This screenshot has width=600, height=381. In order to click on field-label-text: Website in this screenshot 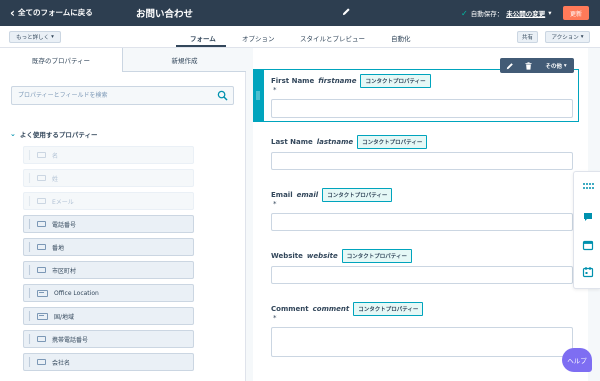, I will do `click(287, 256)`.